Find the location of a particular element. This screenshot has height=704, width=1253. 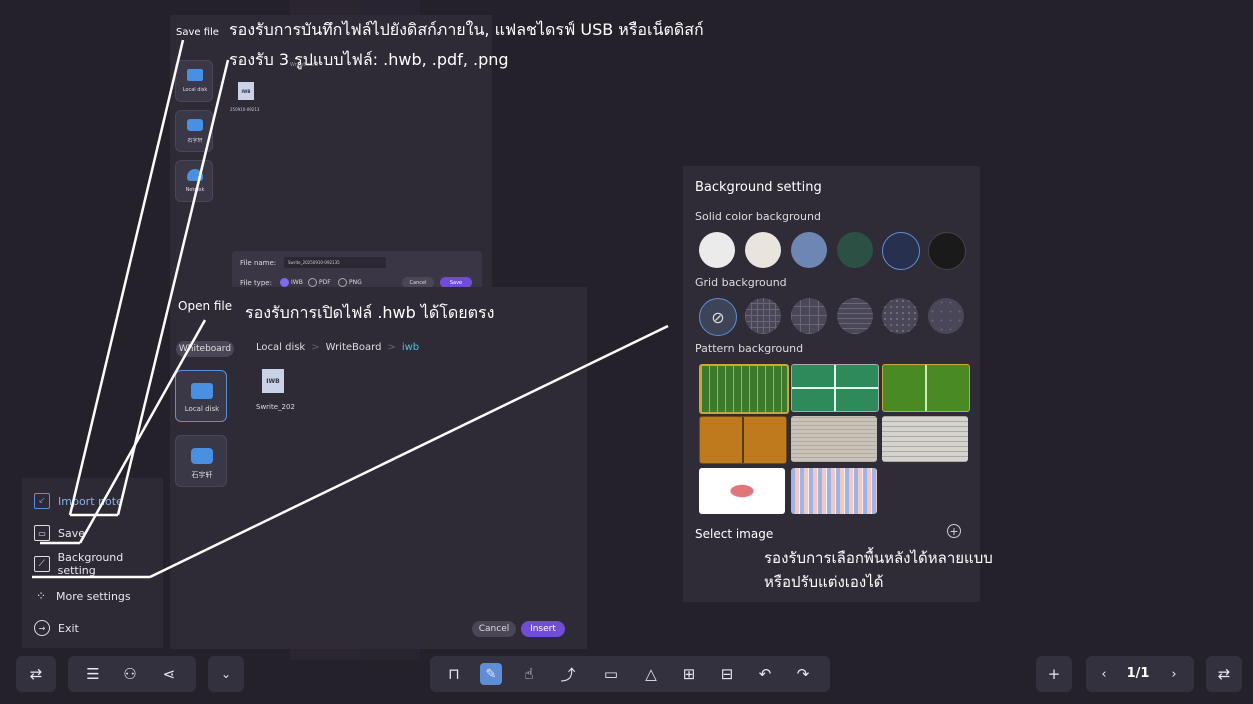

hand-icon: ☝ is located at coordinates (529, 674).